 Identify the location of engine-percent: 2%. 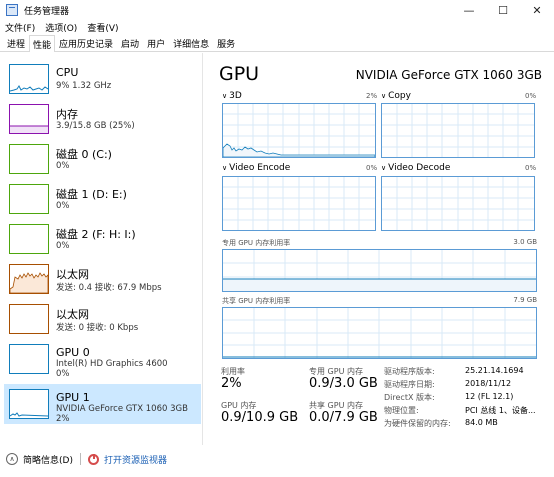
(372, 96).